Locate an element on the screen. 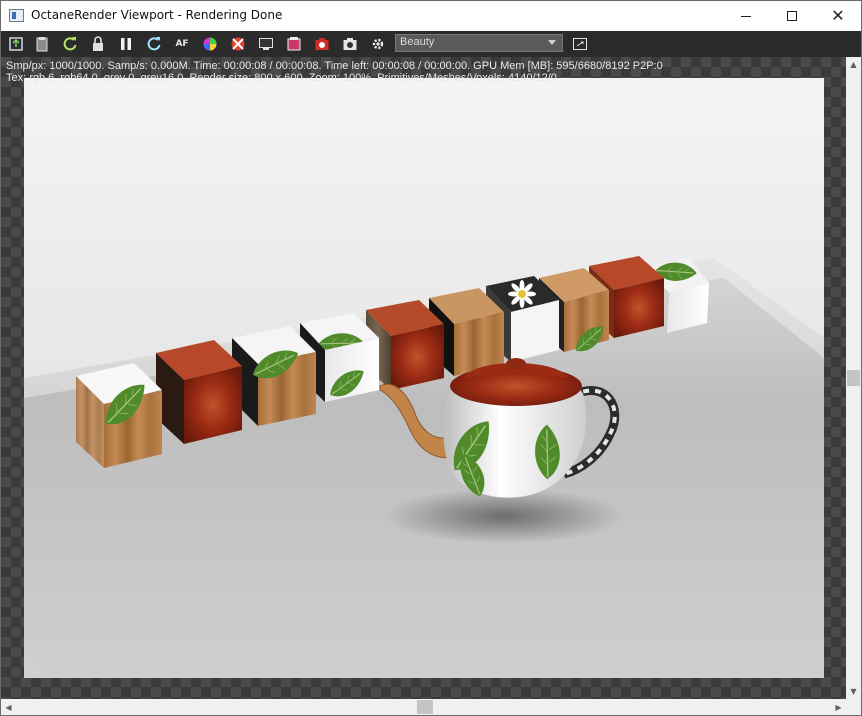  minimize-button is located at coordinates (746, 16).